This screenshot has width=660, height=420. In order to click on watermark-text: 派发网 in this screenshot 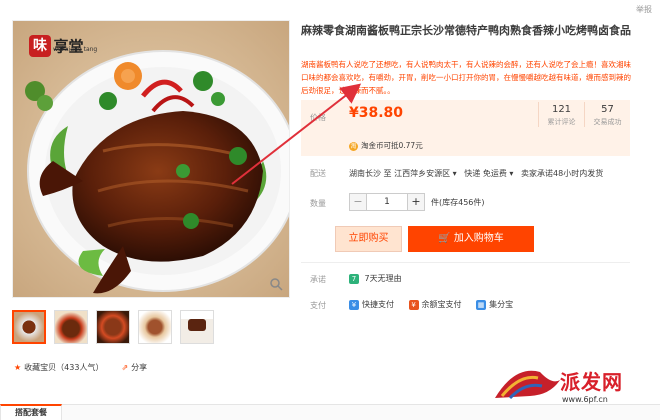, I will do `click(591, 382)`.